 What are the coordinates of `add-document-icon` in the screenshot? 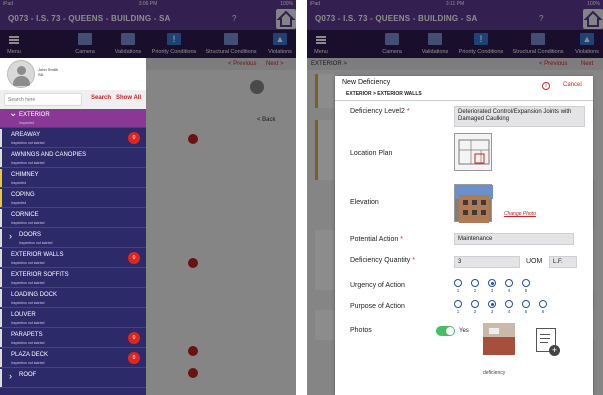 It's located at (545, 334).